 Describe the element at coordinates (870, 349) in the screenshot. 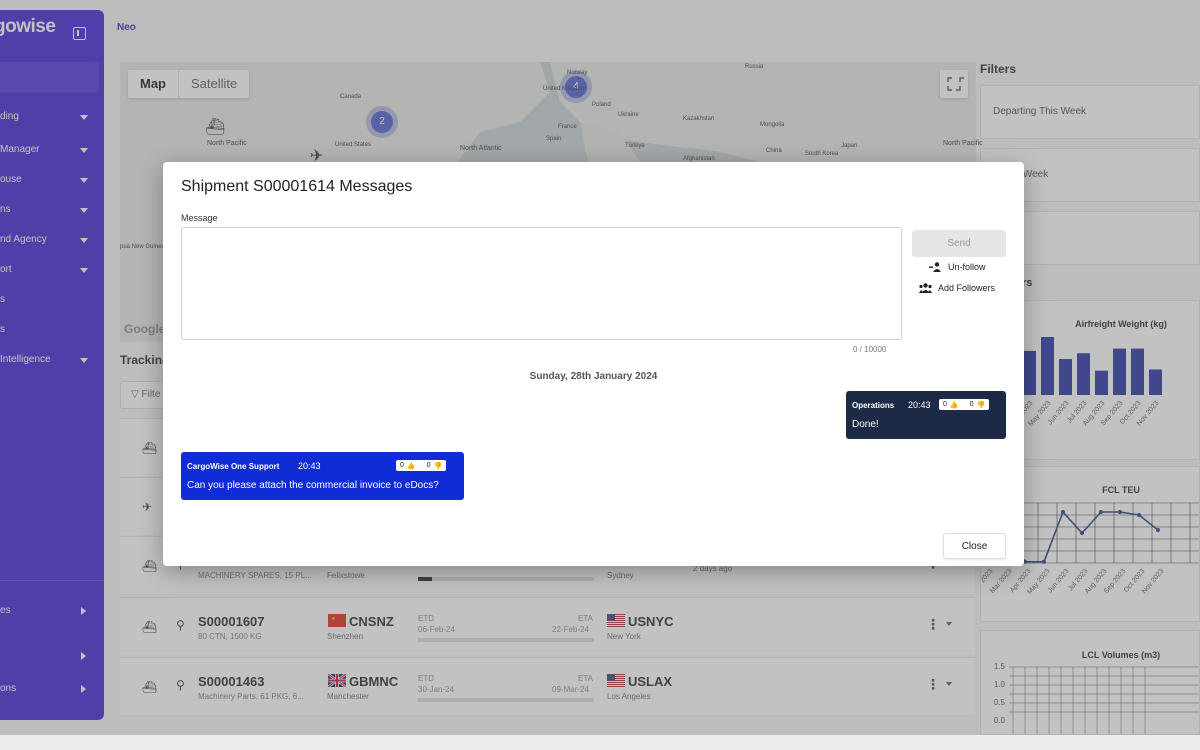

I see `character-counter: 0 / 10000` at that location.